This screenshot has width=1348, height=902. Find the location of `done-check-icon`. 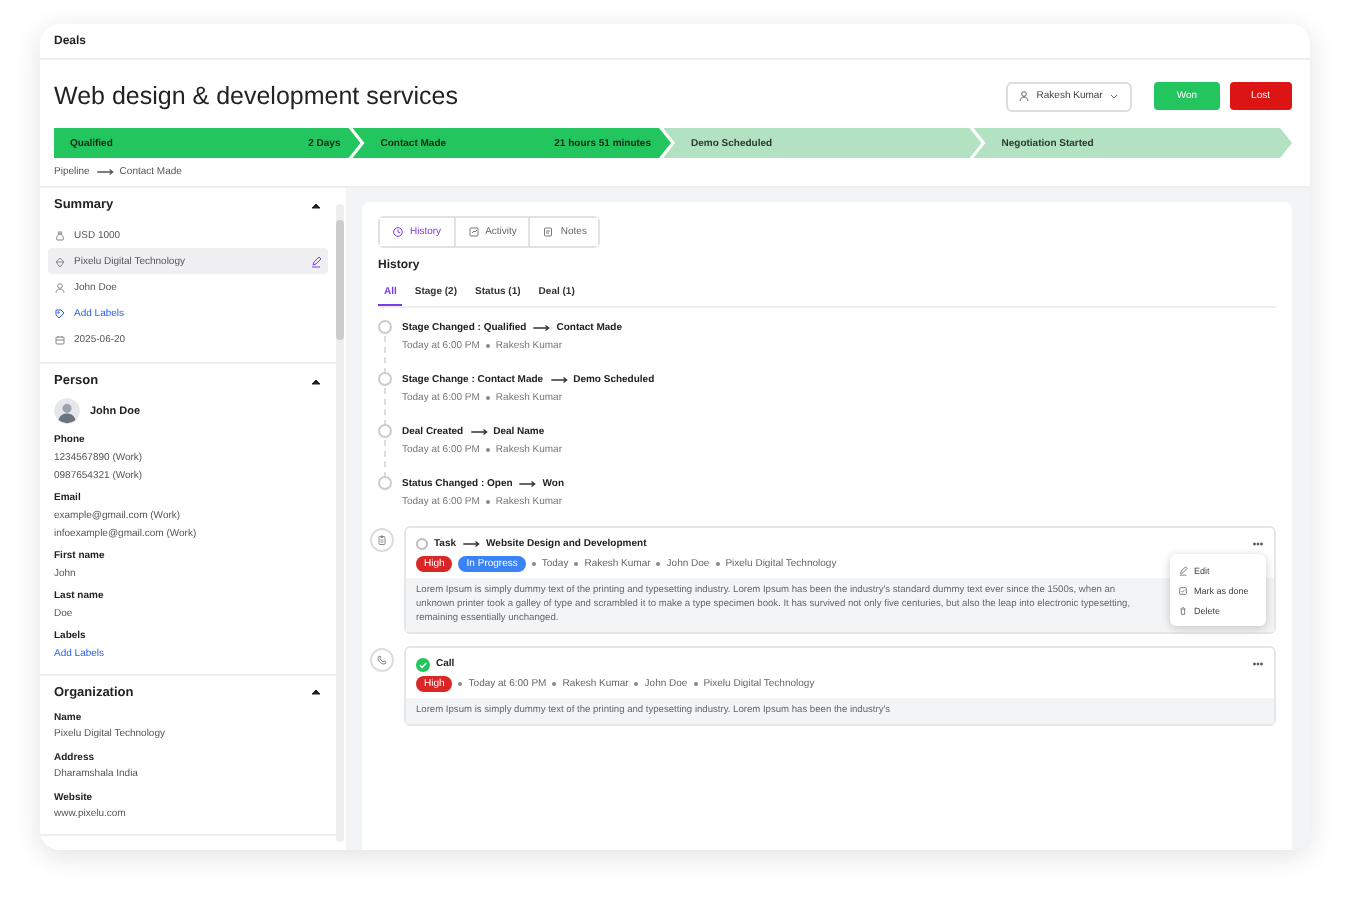

done-check-icon is located at coordinates (423, 664).